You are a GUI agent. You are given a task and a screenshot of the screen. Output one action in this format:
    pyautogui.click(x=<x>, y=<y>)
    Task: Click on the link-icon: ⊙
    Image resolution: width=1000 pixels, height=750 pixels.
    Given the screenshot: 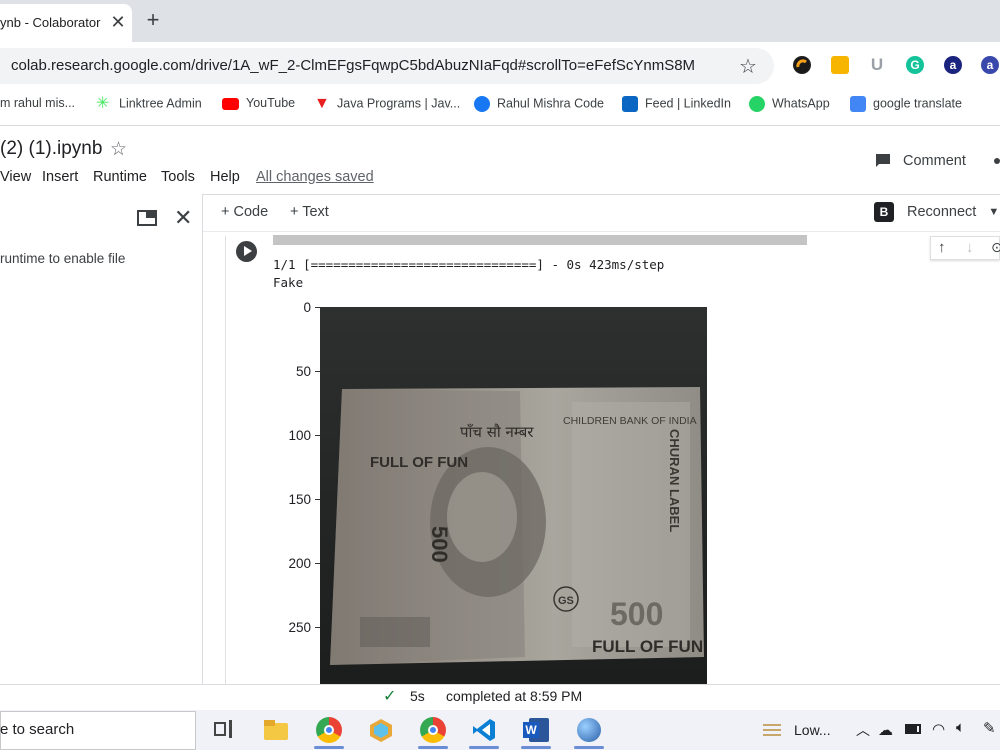 What is the action you would take?
    pyautogui.click(x=995, y=247)
    